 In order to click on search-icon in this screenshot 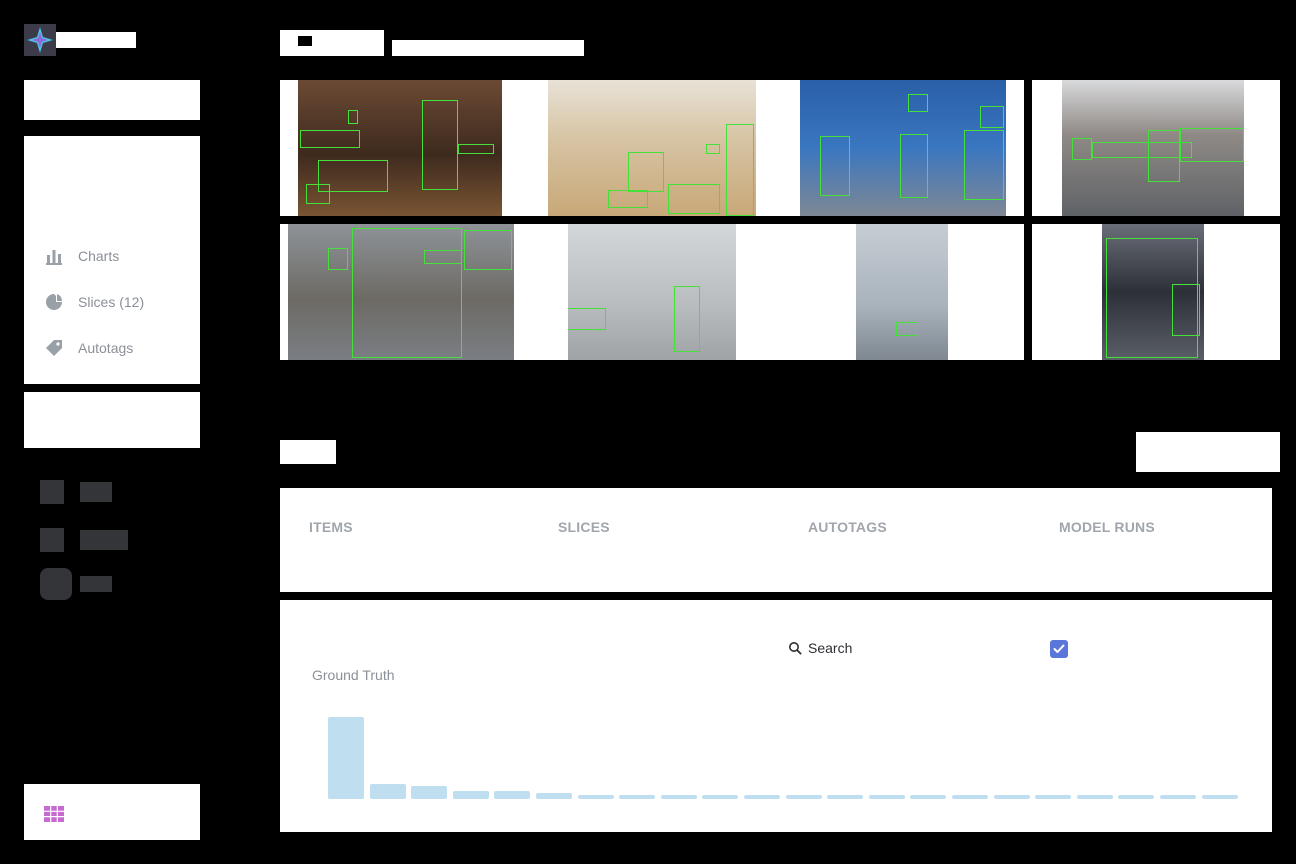, I will do `click(795, 648)`.